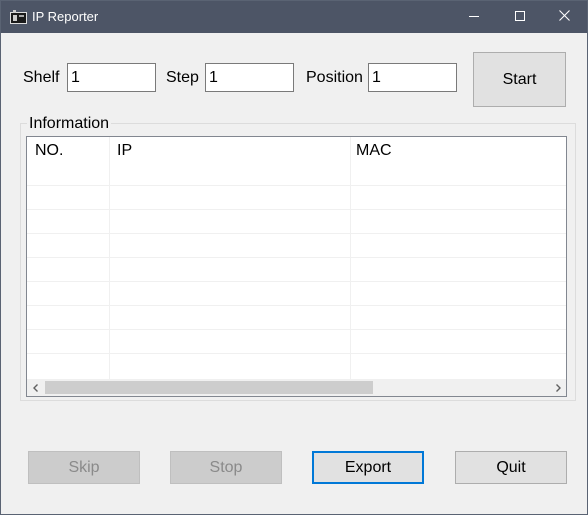  What do you see at coordinates (229, 149) in the screenshot?
I see `column-header-ip: IP` at bounding box center [229, 149].